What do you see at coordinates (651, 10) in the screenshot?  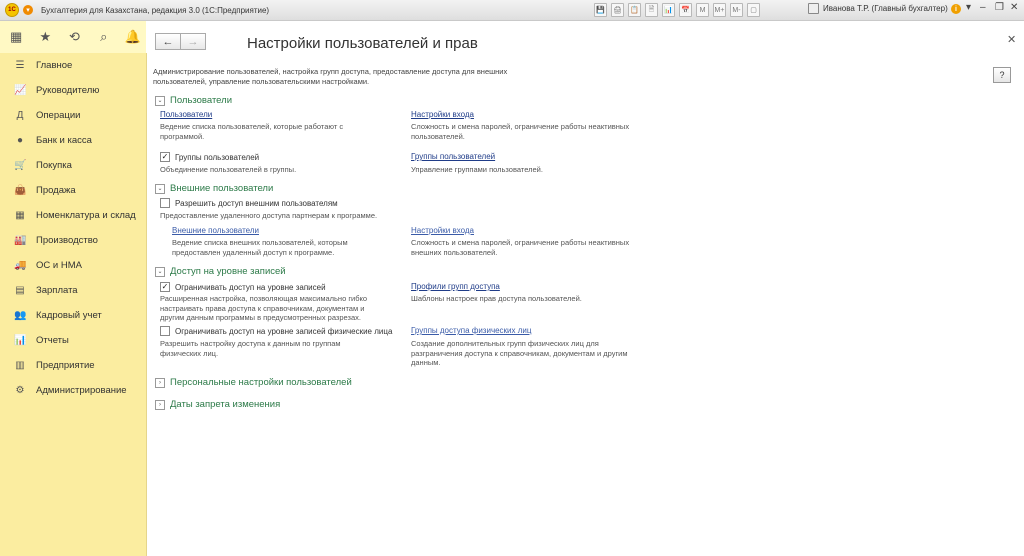 I see `document-icon: 🗎` at bounding box center [651, 10].